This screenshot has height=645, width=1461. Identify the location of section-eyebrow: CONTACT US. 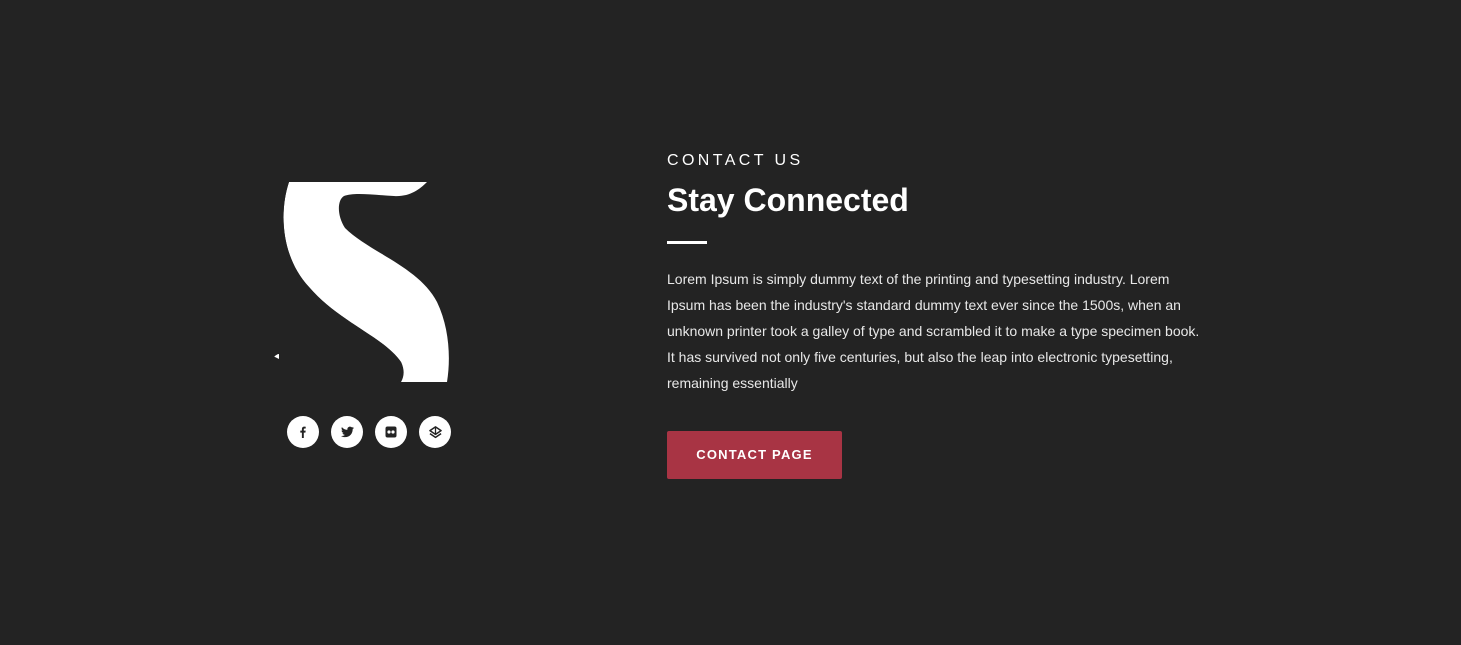
(735, 160).